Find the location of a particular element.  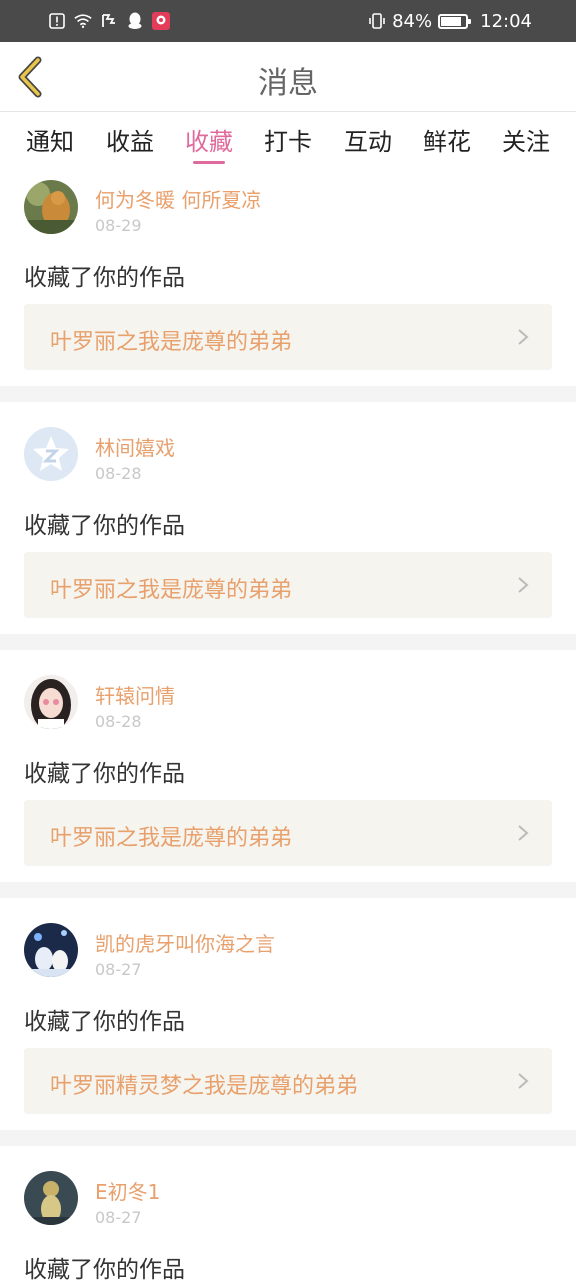

header: 消息 is located at coordinates (288, 77).